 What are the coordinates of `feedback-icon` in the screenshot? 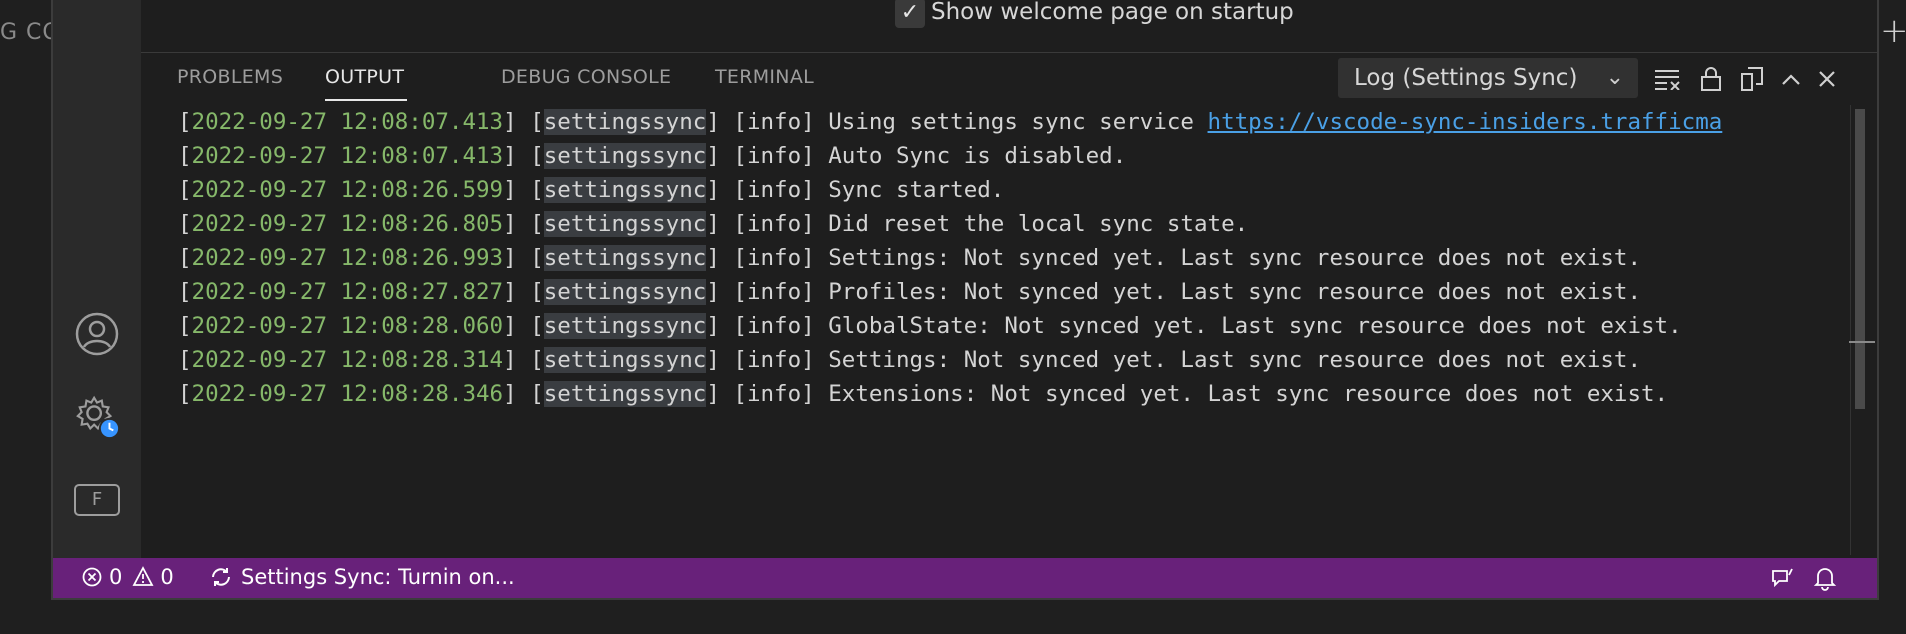 It's located at (1782, 578).